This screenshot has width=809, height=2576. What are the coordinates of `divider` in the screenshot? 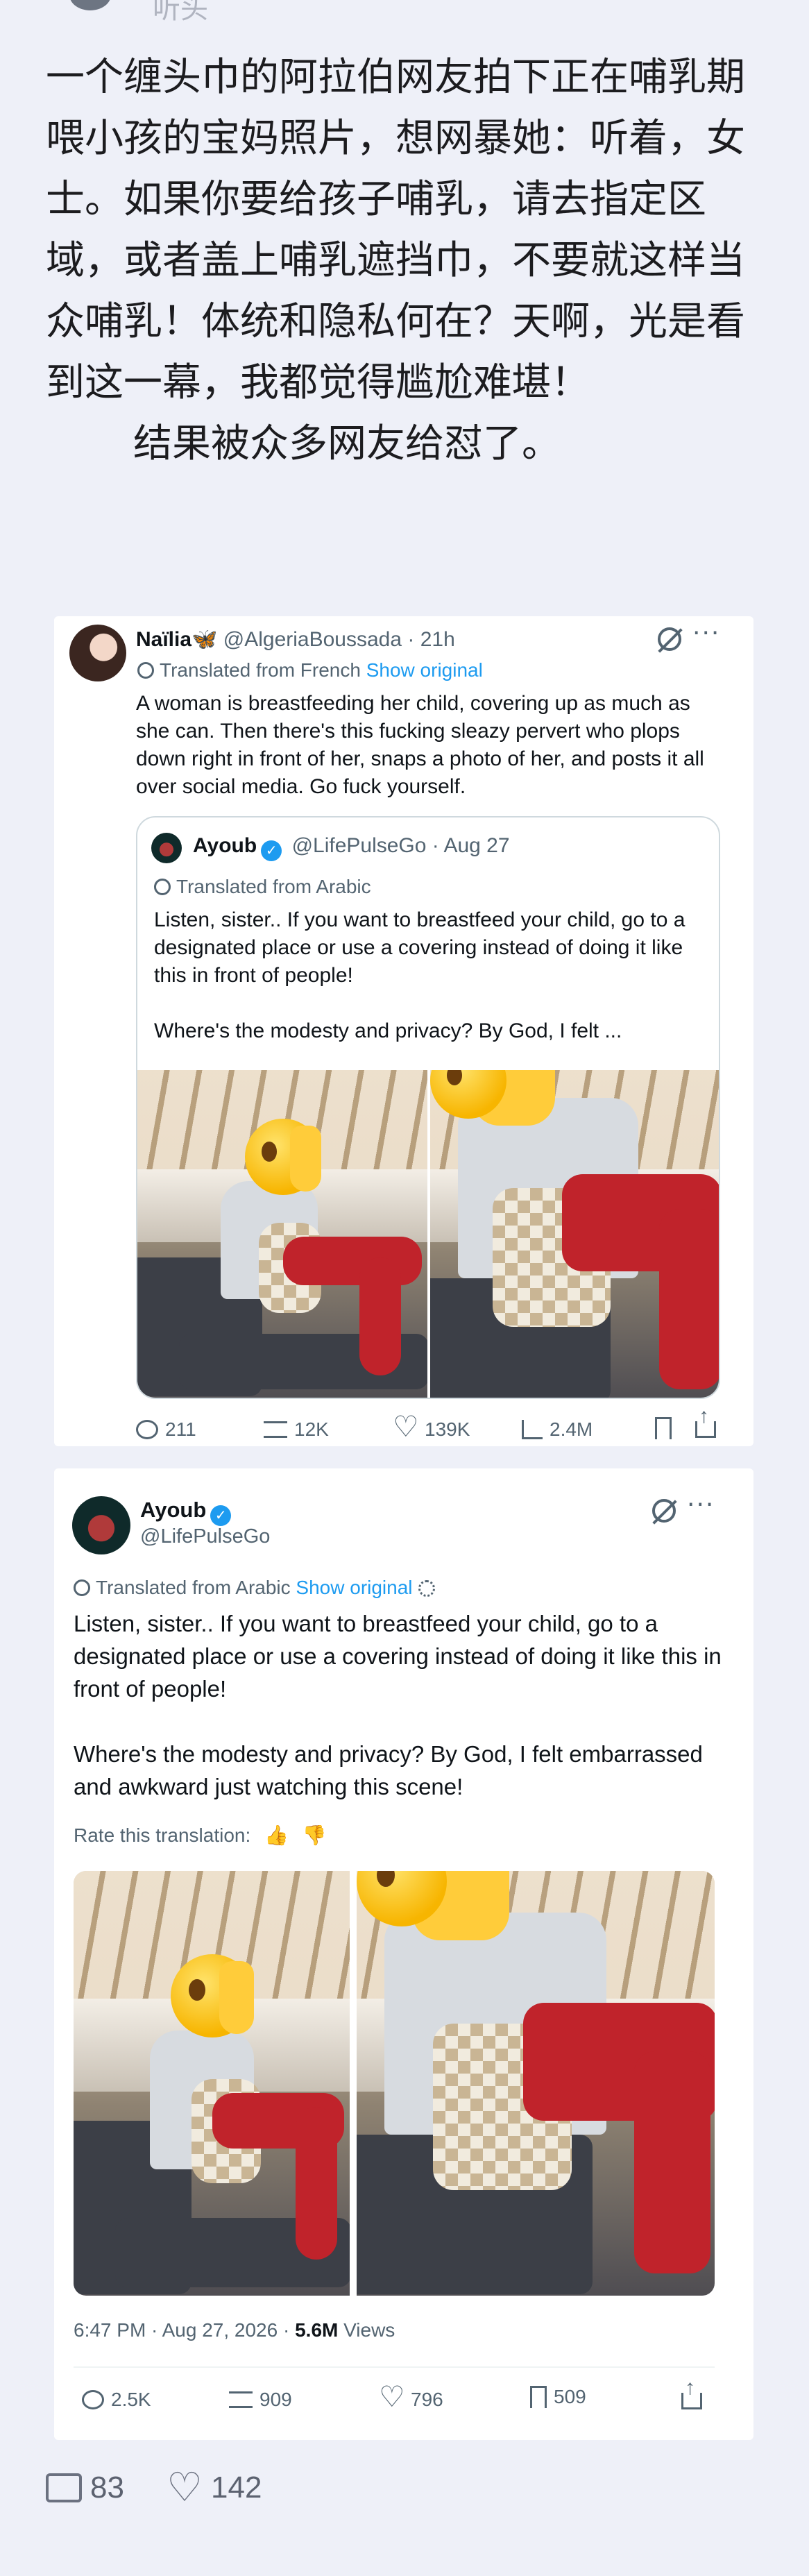 It's located at (394, 2367).